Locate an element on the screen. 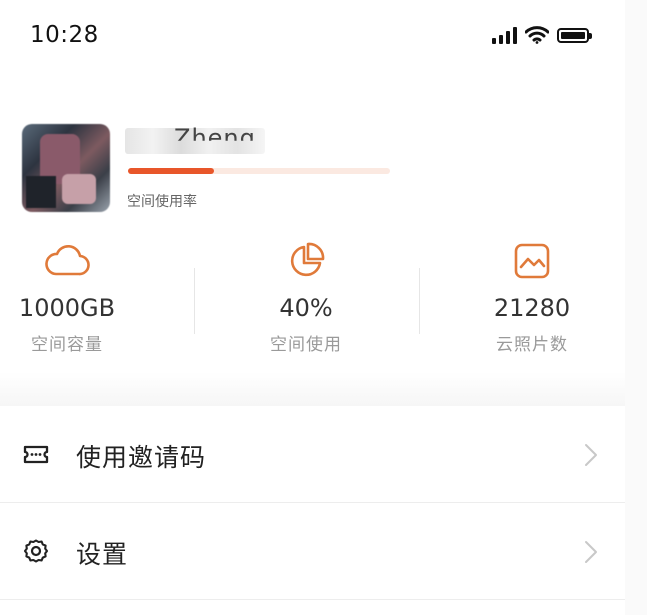 Image resolution: width=647 pixels, height=615 pixels. battery-icon is located at coordinates (574, 35).